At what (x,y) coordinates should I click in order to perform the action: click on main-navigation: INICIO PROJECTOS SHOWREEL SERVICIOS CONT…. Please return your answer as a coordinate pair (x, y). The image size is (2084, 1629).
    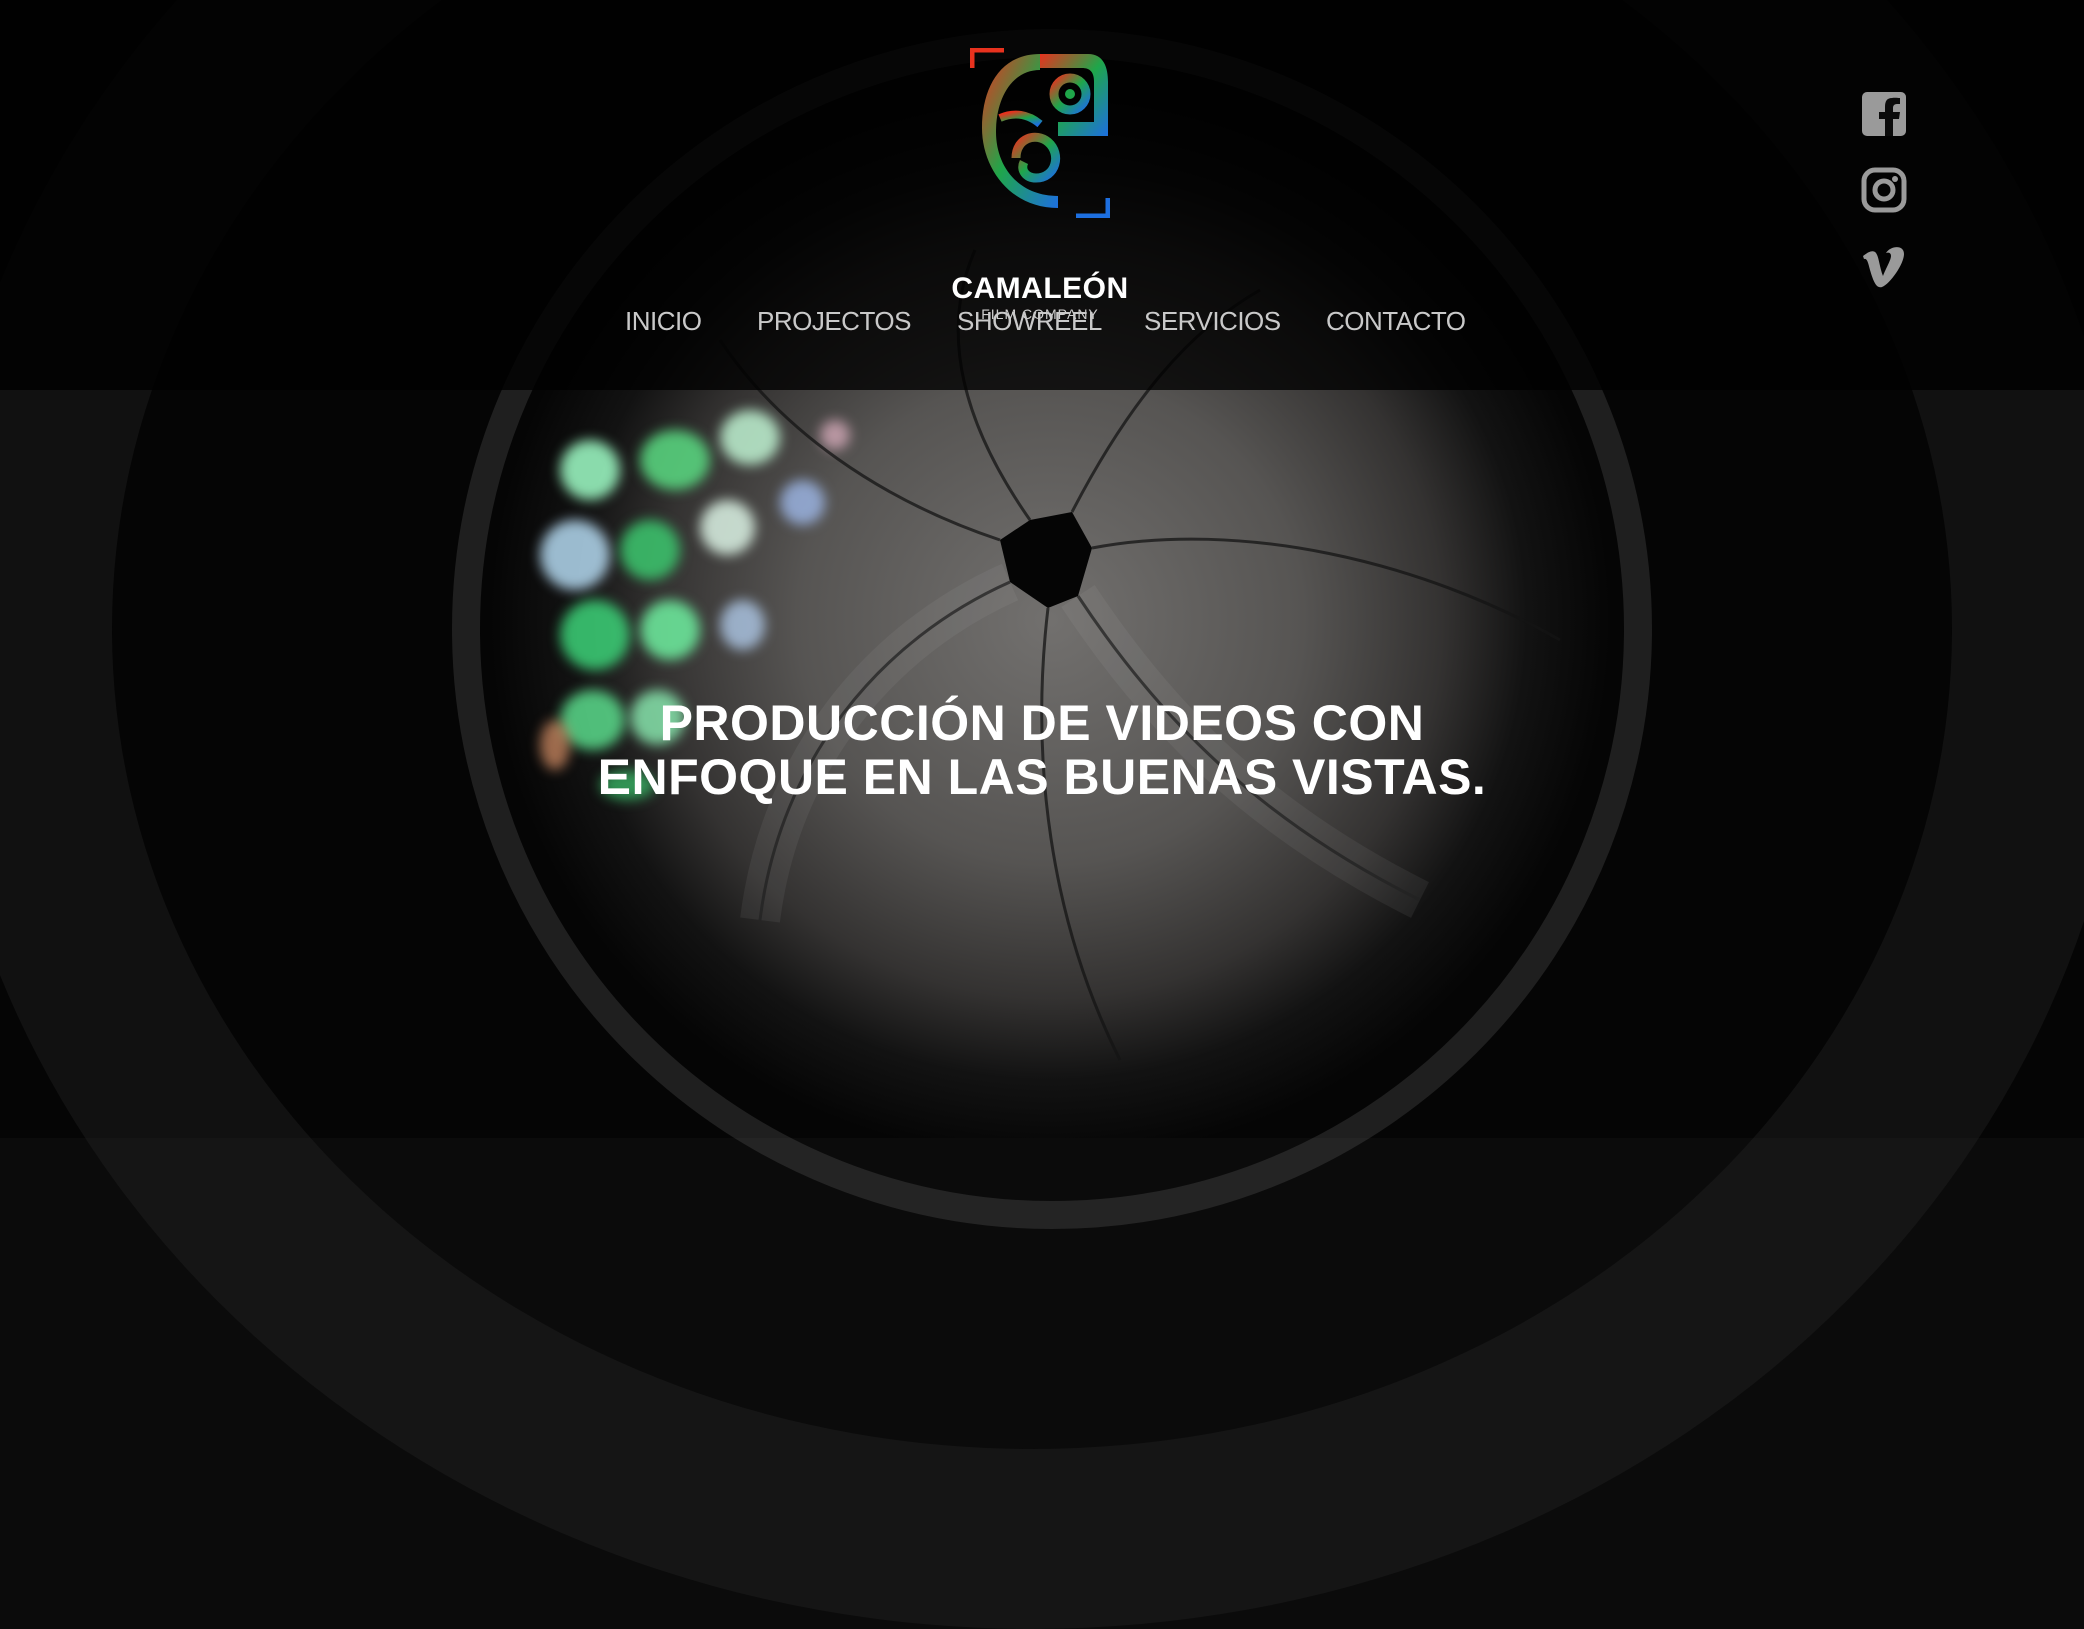
    Looking at the image, I should click on (1042, 326).